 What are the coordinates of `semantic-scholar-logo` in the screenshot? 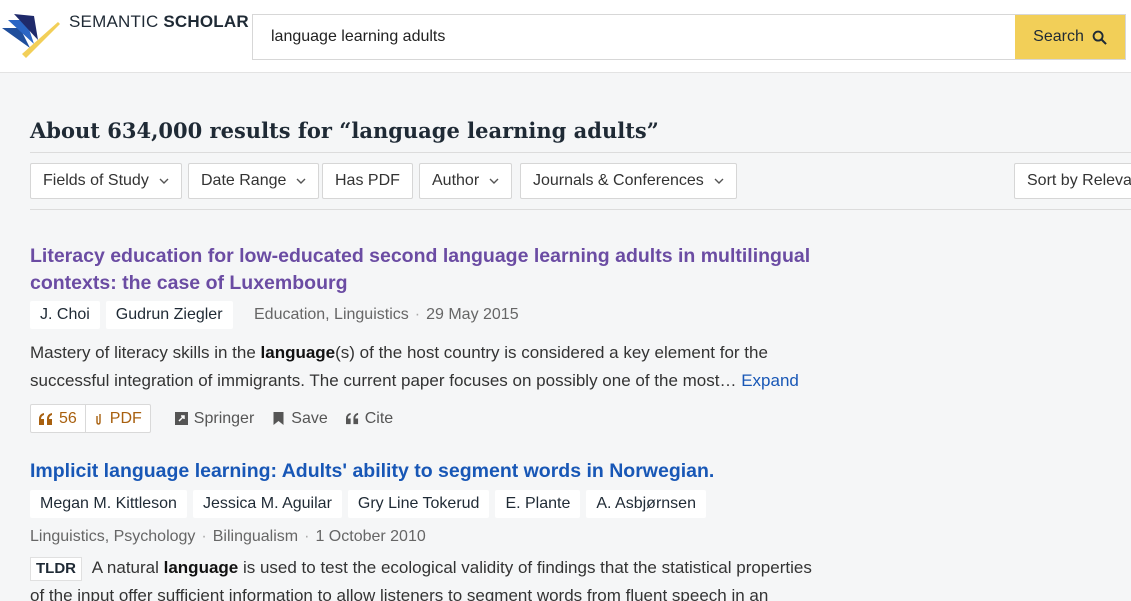 It's located at (31, 36).